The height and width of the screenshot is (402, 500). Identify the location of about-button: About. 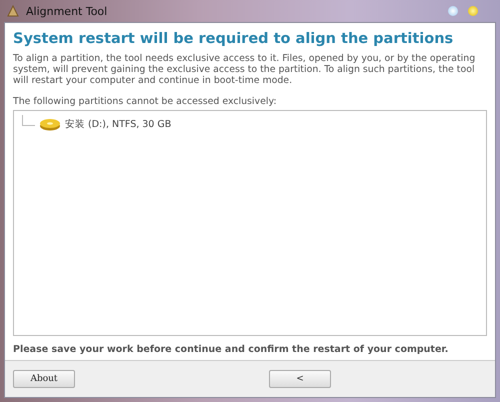
(44, 379).